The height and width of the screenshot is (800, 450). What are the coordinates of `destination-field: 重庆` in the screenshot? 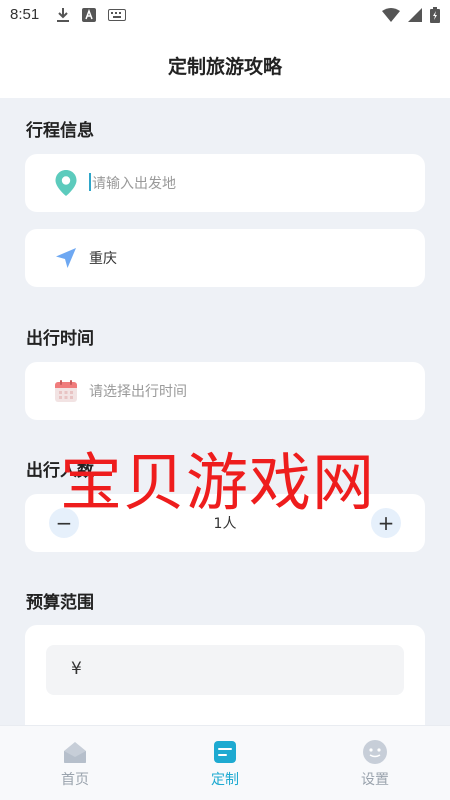 It's located at (225, 258).